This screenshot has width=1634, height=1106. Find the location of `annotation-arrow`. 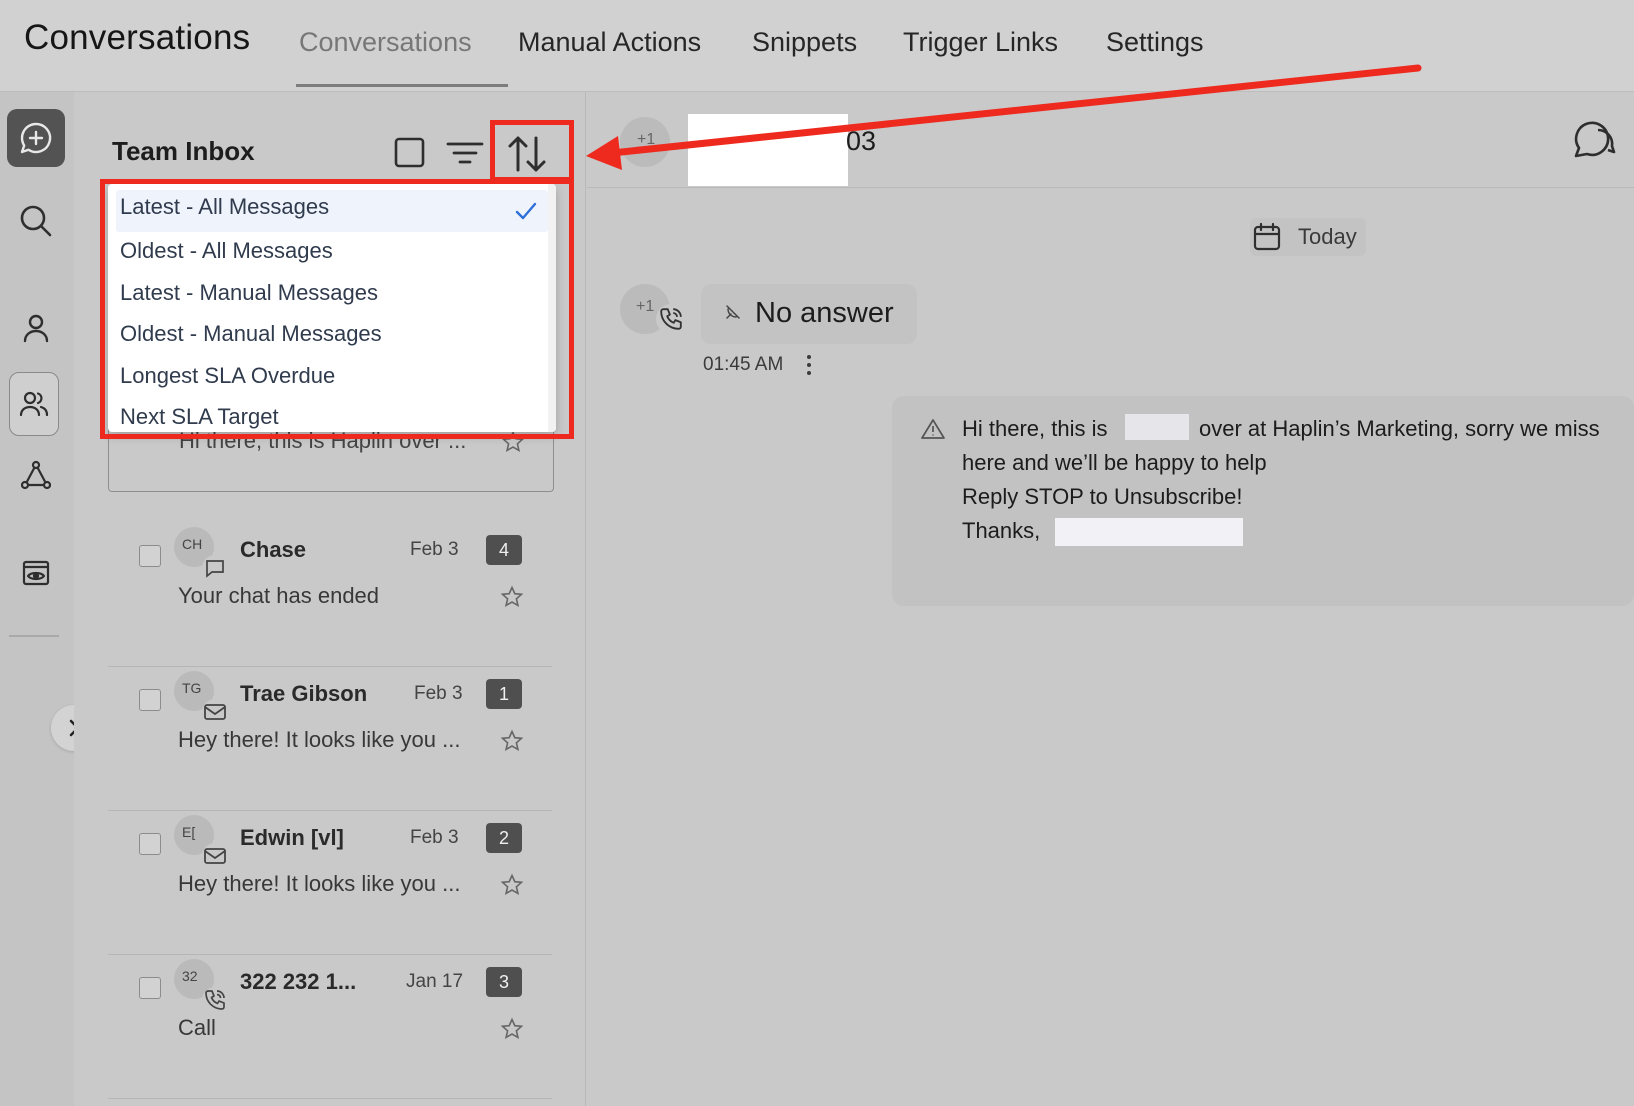

annotation-arrow is located at coordinates (1004, 117).